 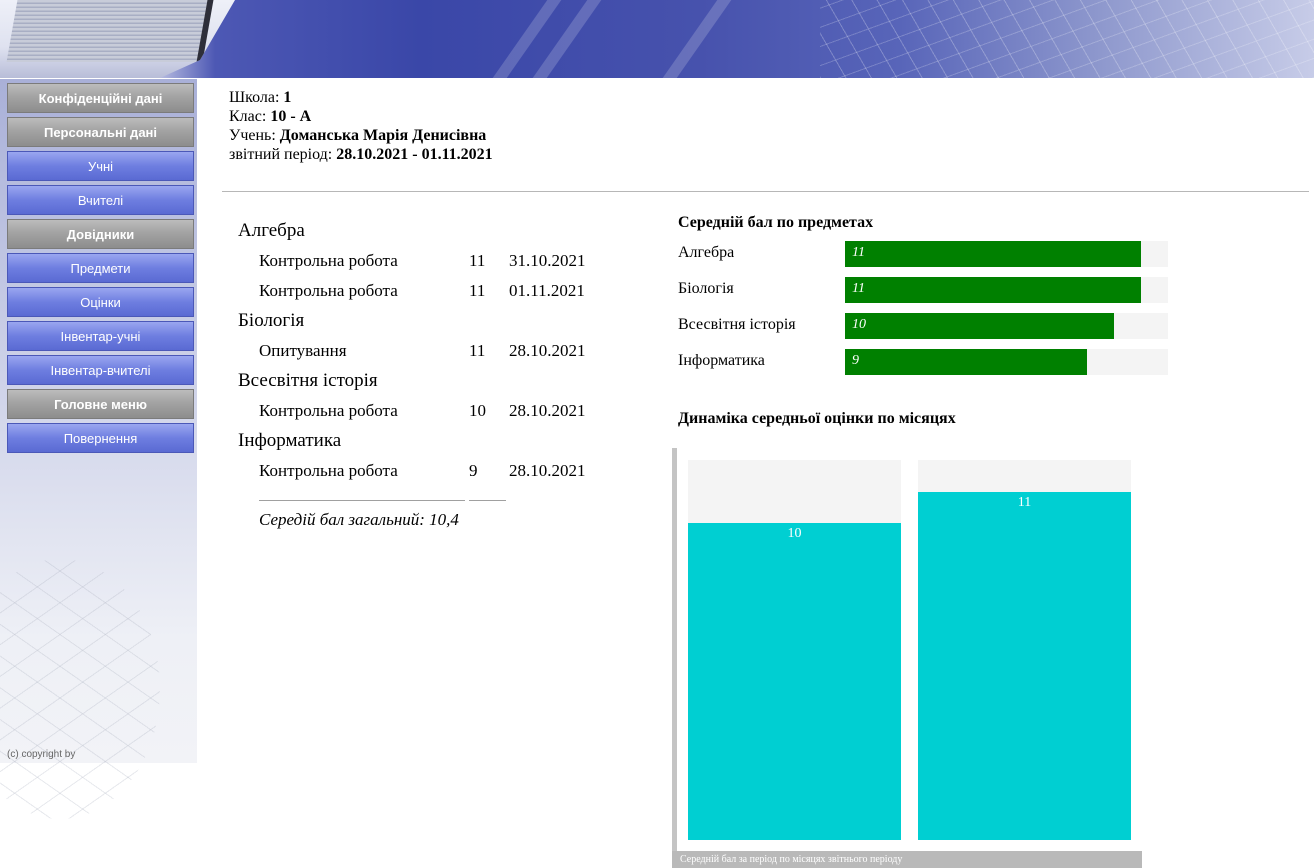 I want to click on nav-section-button: Довідники, so click(x=100, y=234).